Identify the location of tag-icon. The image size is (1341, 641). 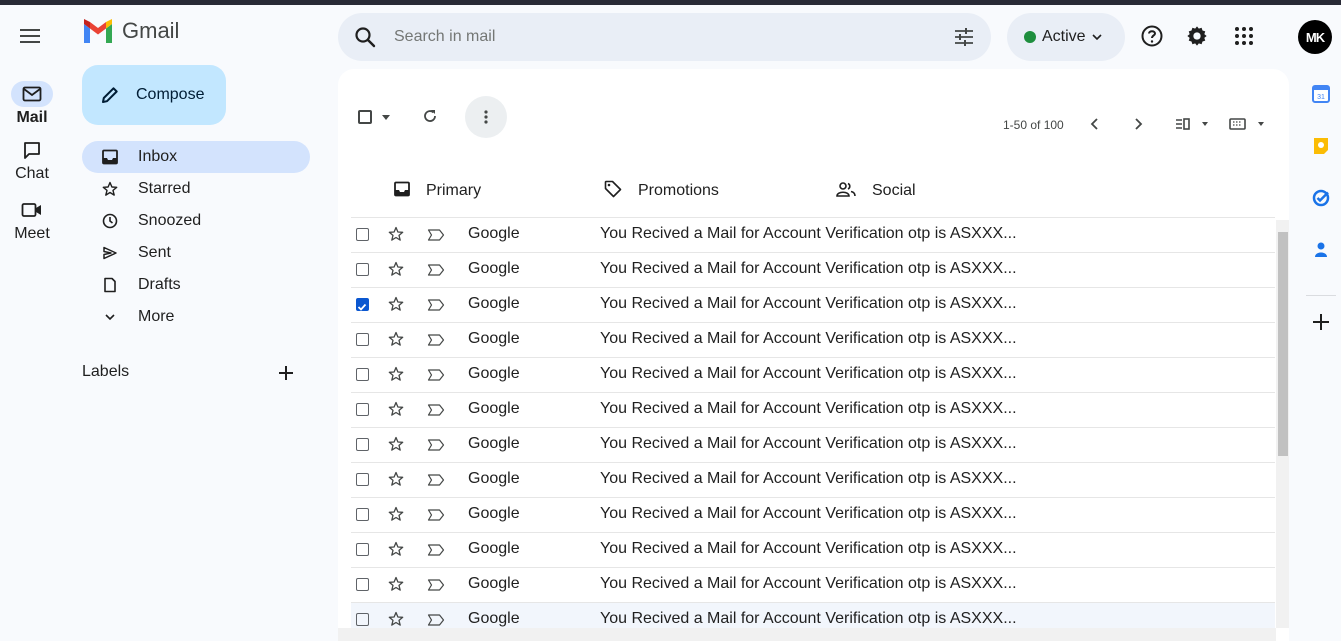
(613, 191).